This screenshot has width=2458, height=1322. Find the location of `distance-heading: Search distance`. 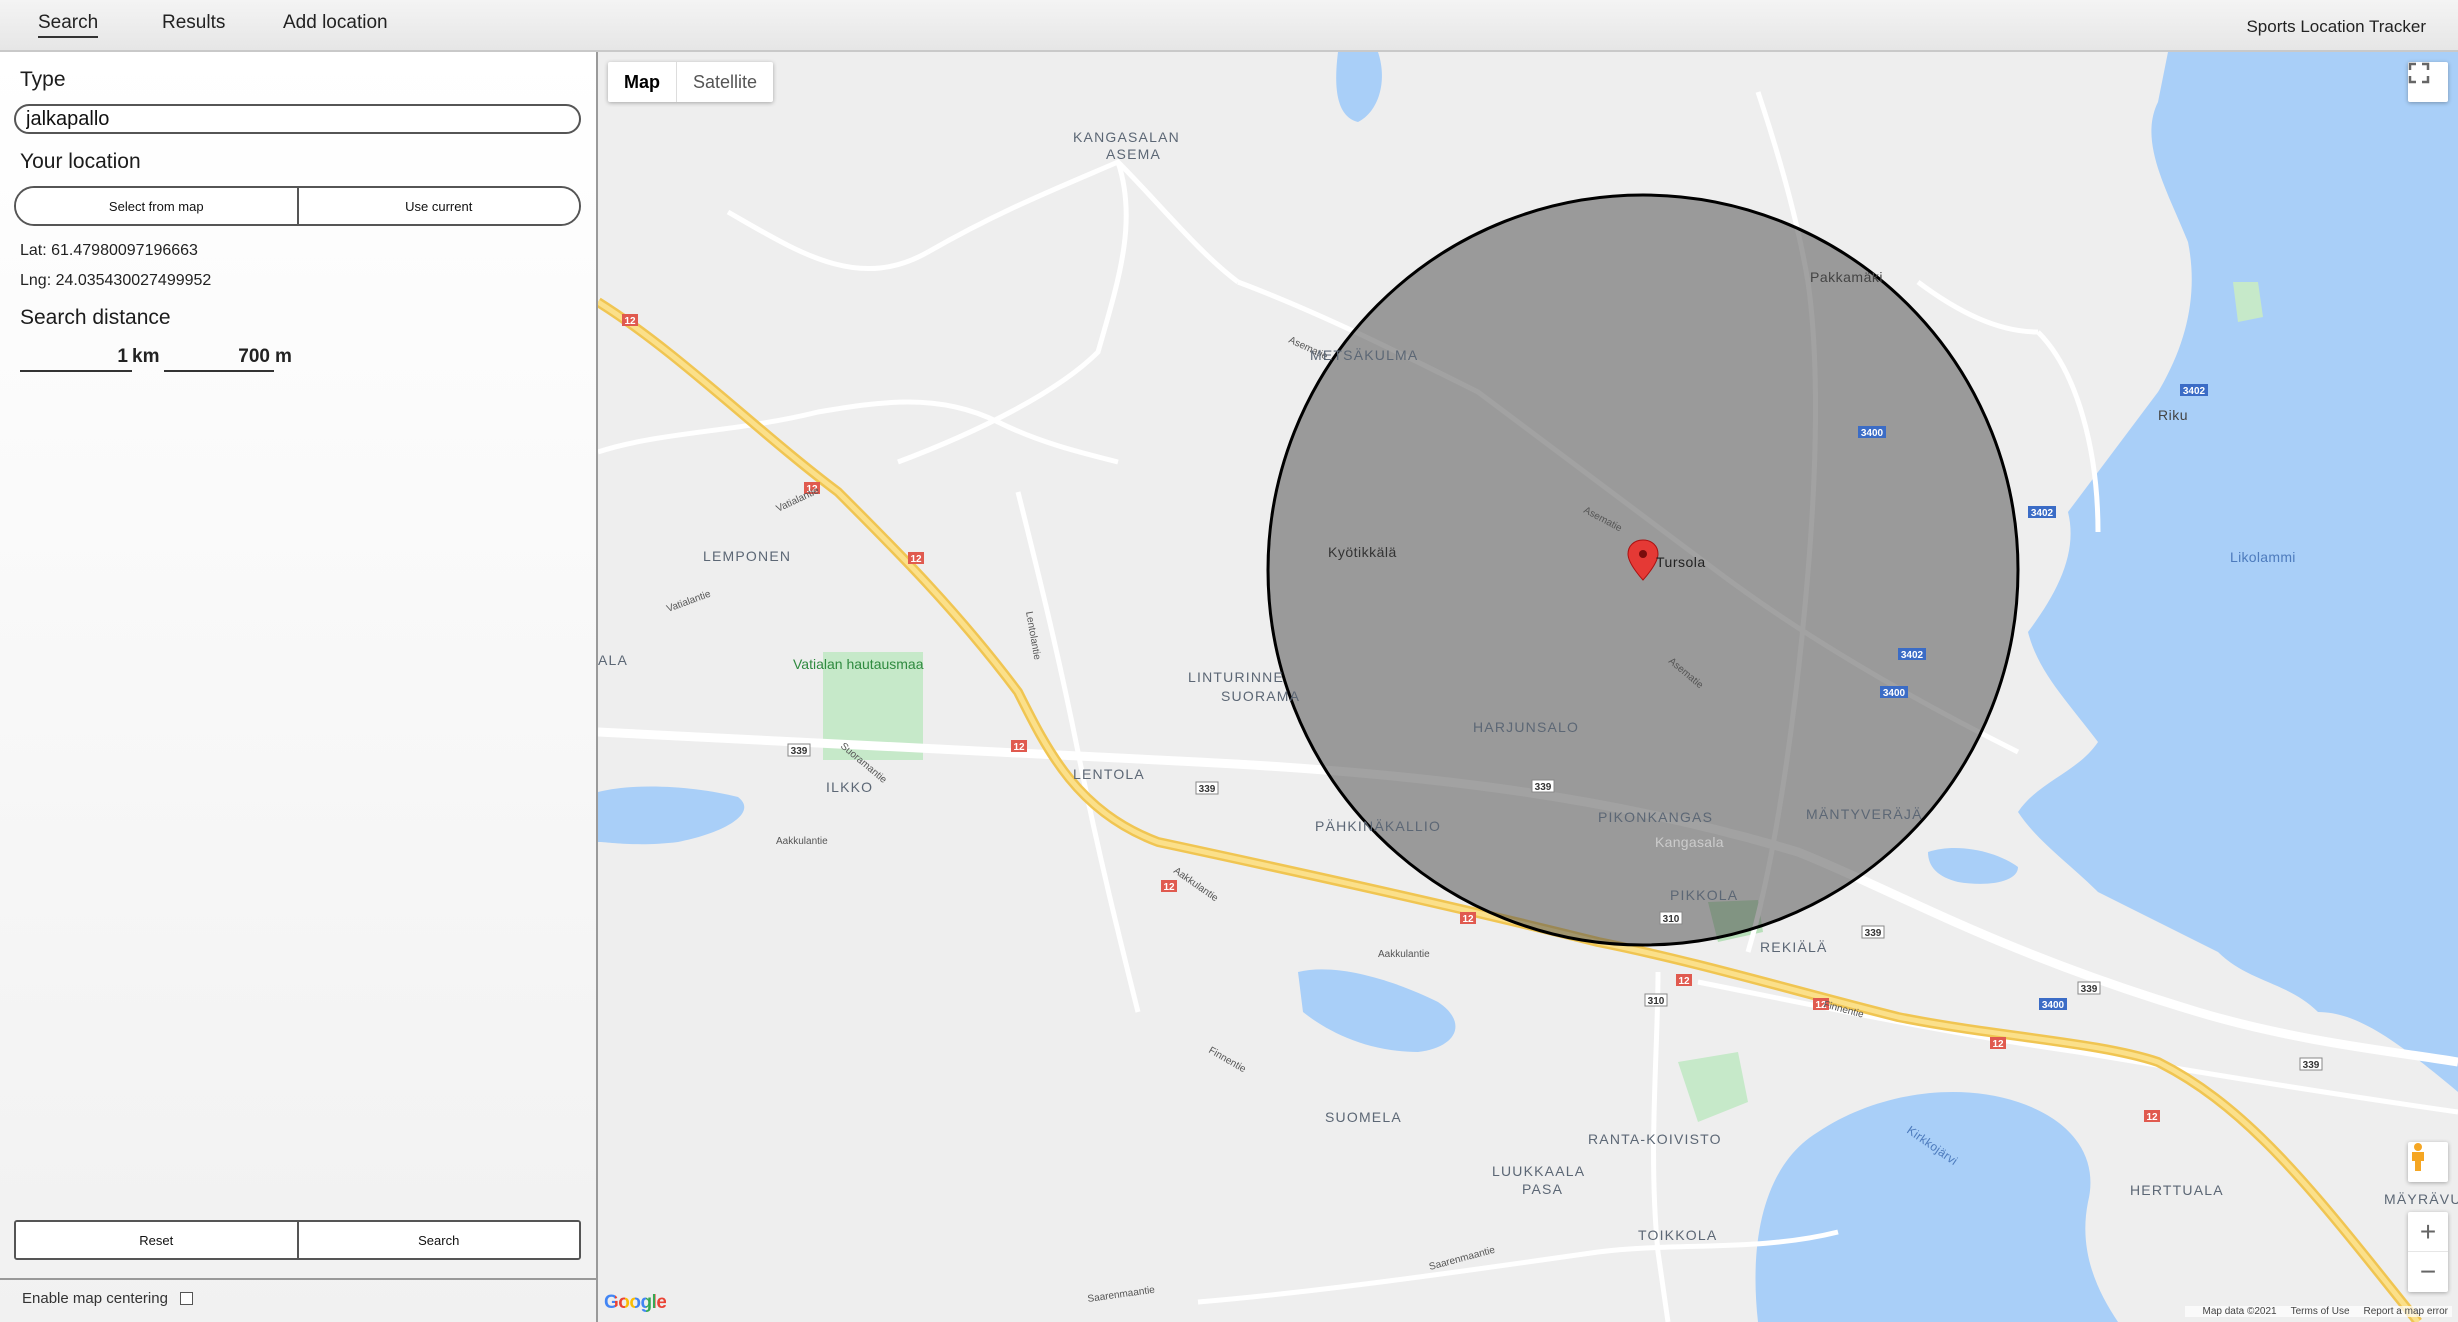

distance-heading: Search distance is located at coordinates (95, 317).